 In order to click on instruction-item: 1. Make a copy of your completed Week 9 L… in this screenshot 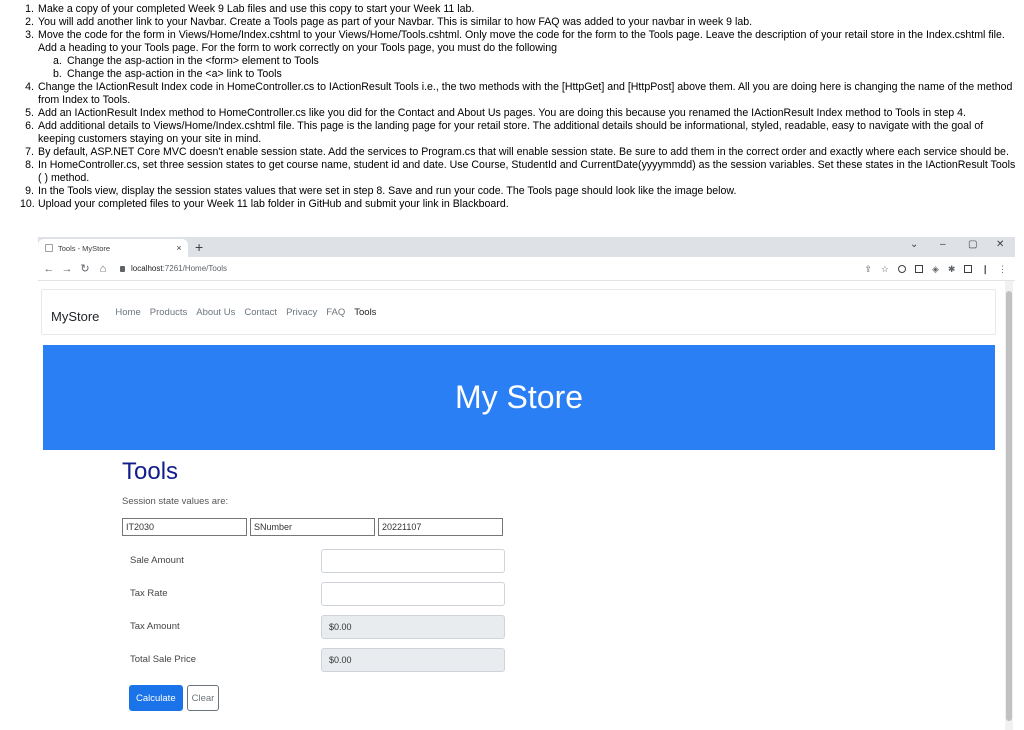, I will do `click(520, 9)`.